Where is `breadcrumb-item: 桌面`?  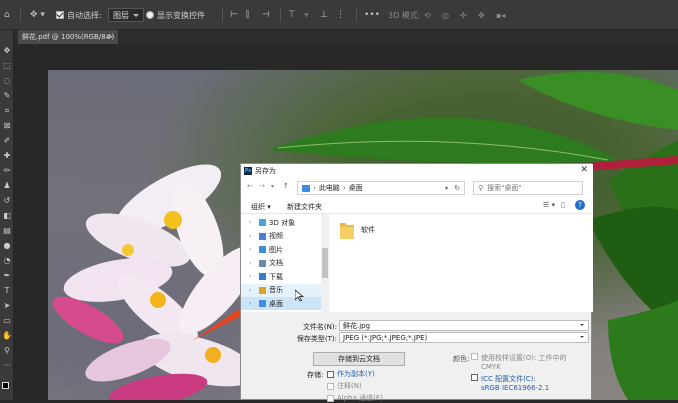 breadcrumb-item: 桌面 is located at coordinates (356, 188).